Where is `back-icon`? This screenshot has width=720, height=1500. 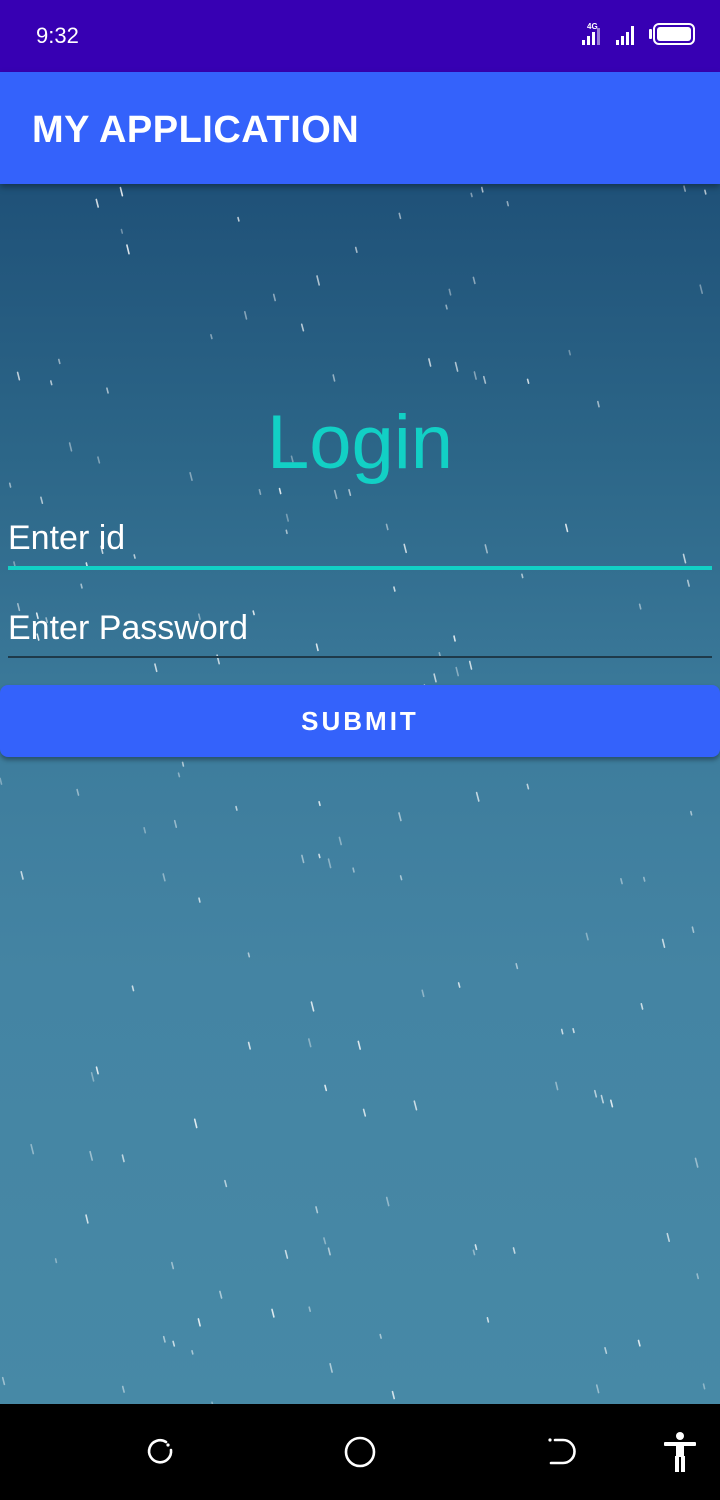
back-icon is located at coordinates (560, 1452).